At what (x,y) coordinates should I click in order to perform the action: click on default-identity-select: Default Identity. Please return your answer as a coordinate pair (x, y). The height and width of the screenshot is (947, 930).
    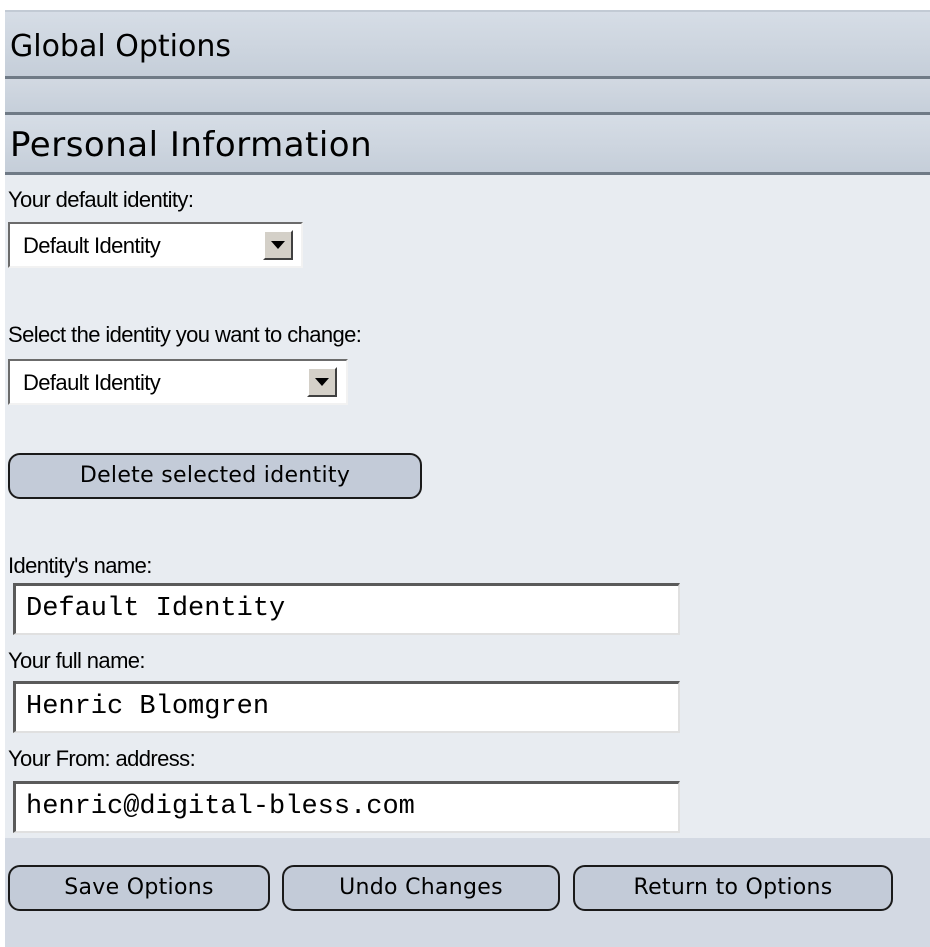
    Looking at the image, I should click on (155, 245).